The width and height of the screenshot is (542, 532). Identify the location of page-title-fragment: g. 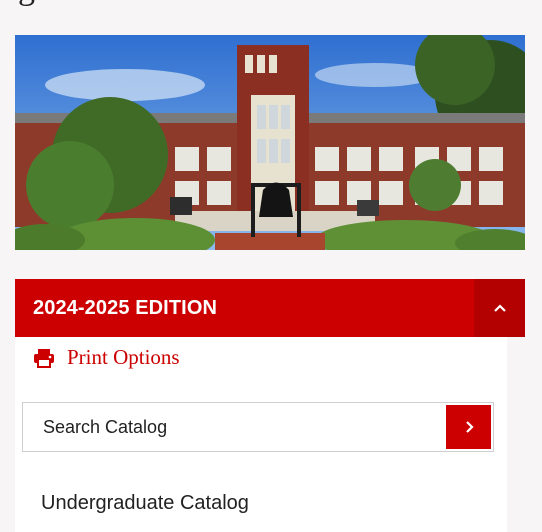
(118, 3).